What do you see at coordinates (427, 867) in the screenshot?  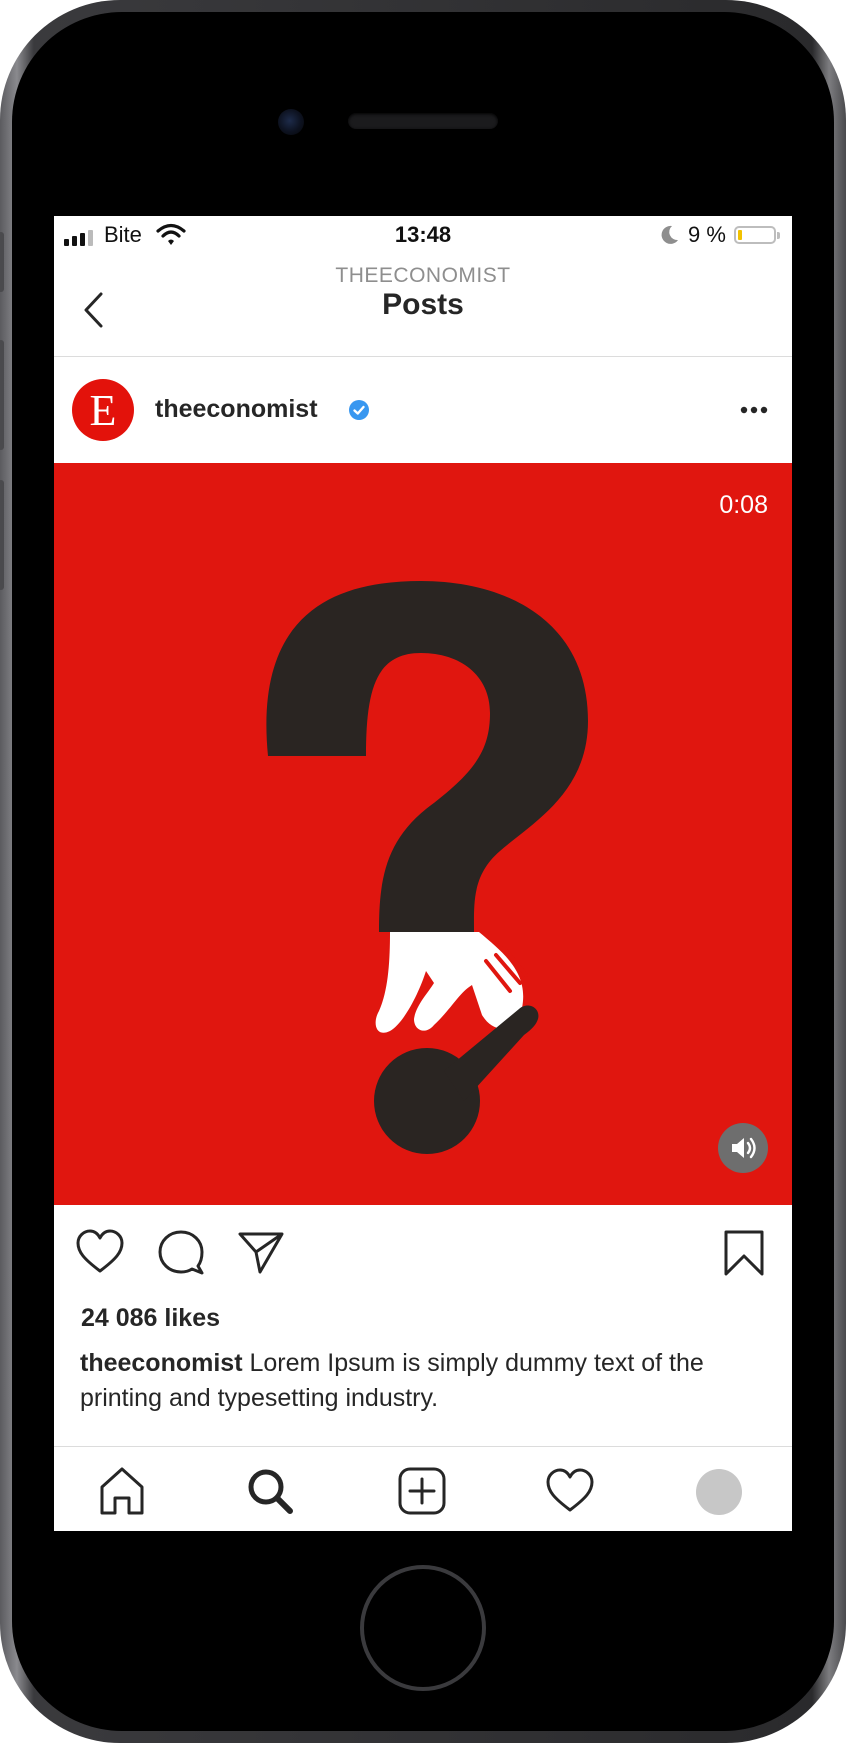 I see `question-mark-hand-illustration` at bounding box center [427, 867].